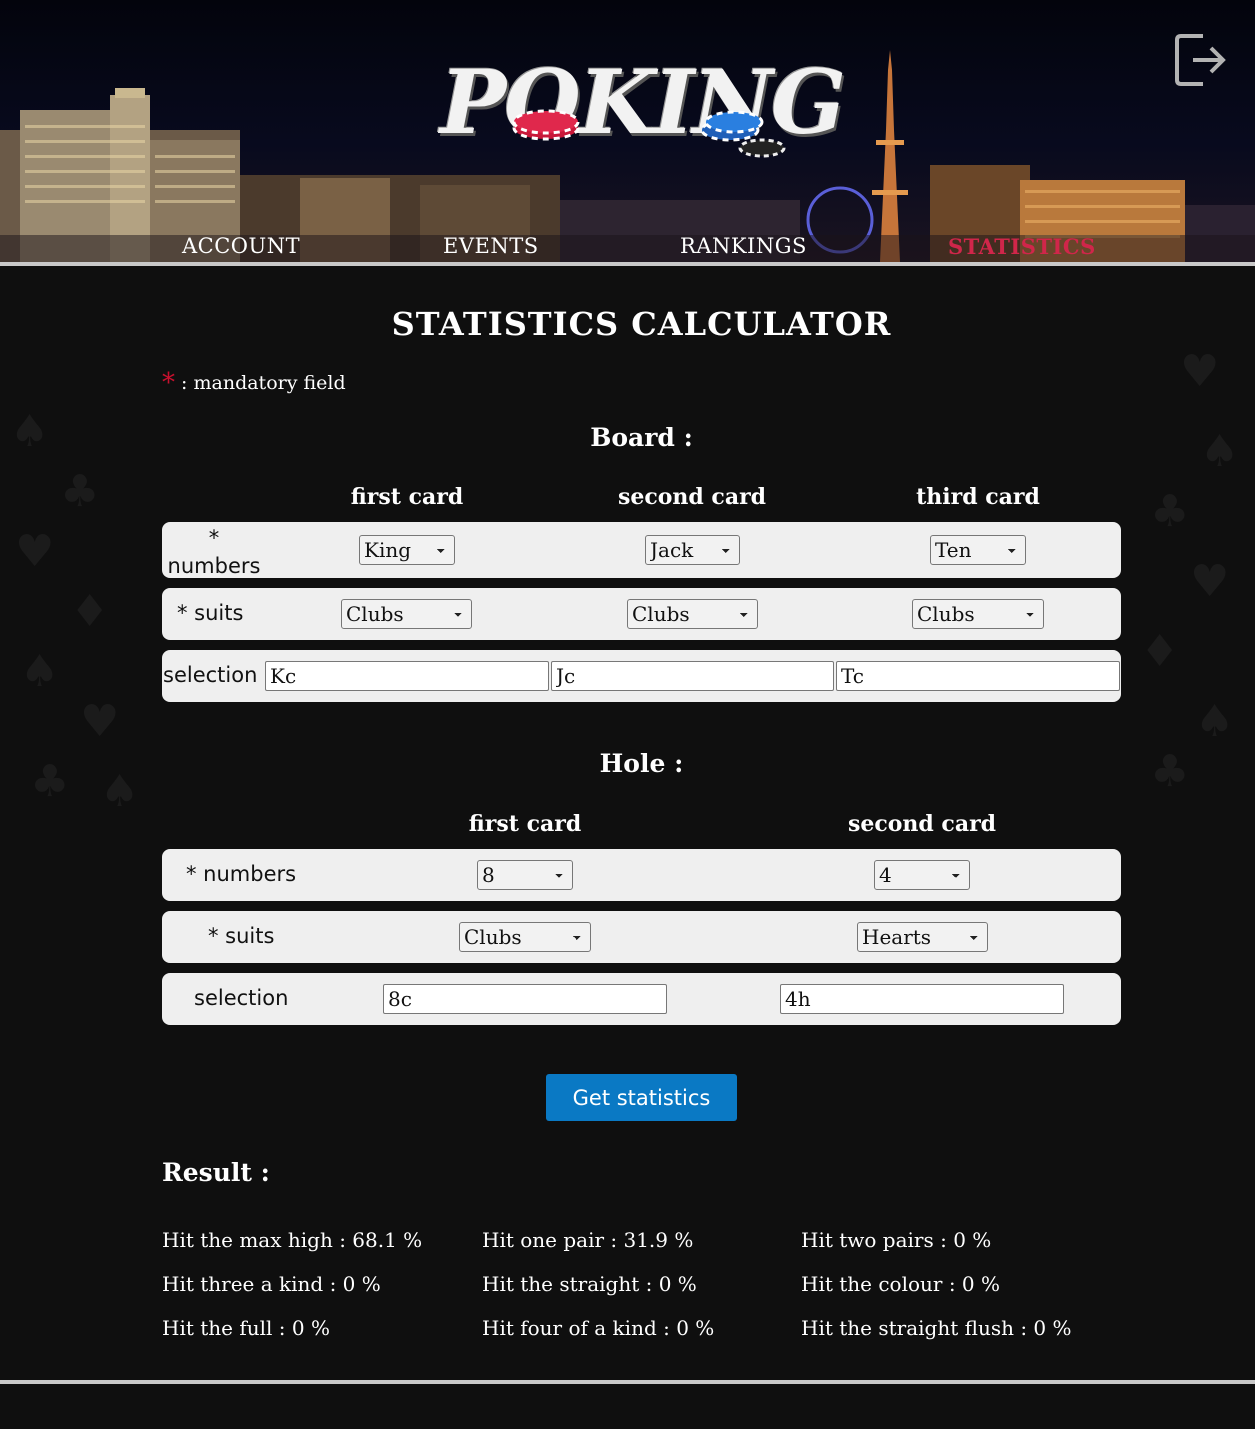  Describe the element at coordinates (743, 246) in the screenshot. I see `nav-rankings: RANKINGS` at that location.